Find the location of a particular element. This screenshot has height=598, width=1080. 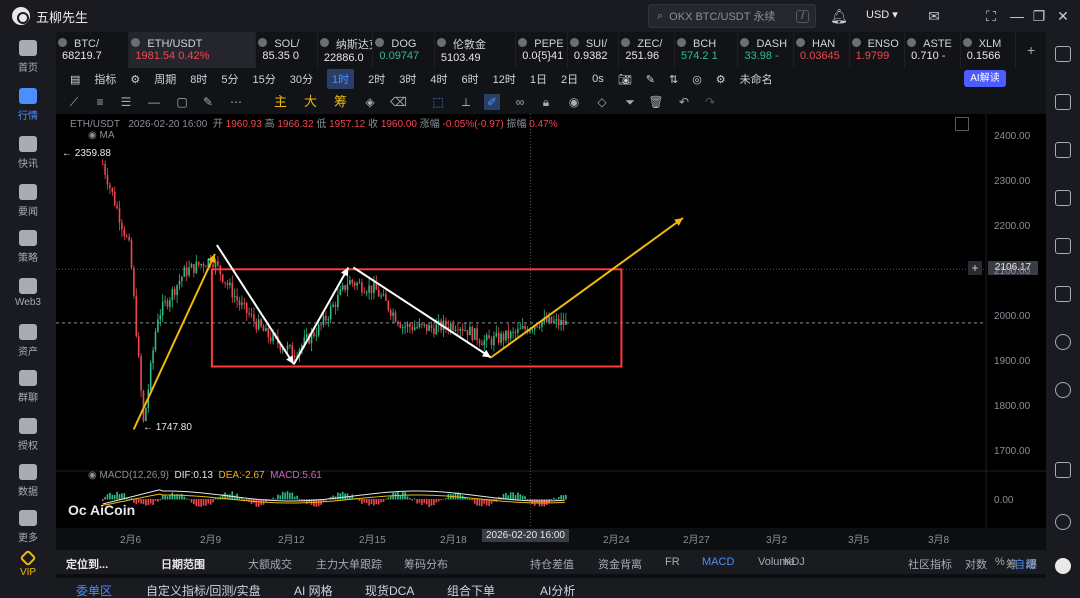

ticker-item: ENSO 1.9799 is located at coordinates (878, 50).